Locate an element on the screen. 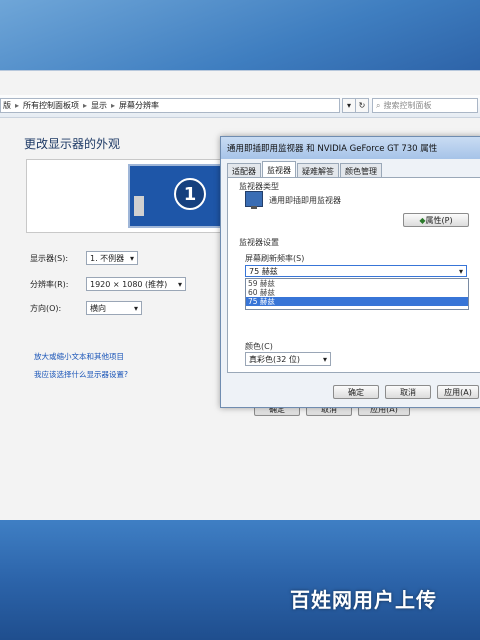 The image size is (480, 640). display-select: 1. 不例器 ▾ is located at coordinates (112, 258).